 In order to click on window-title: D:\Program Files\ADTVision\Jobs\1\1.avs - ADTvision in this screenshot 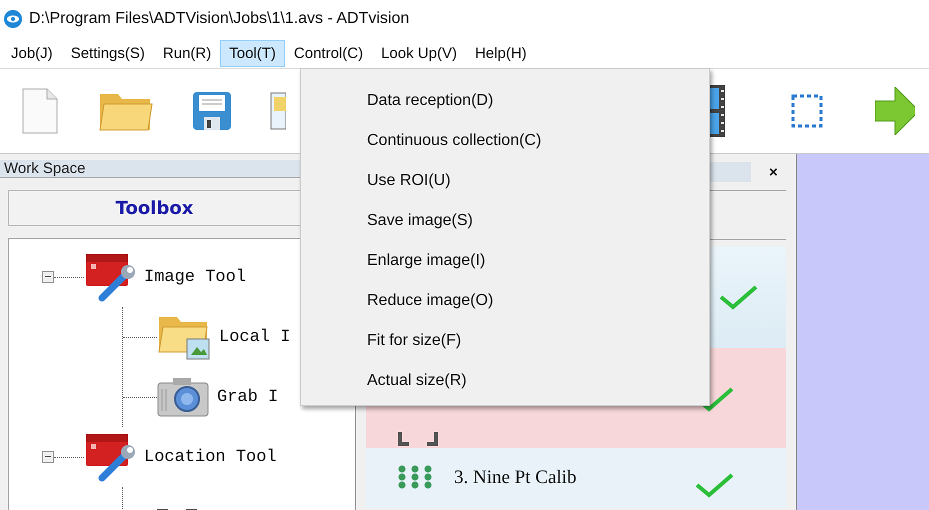, I will do `click(219, 19)`.